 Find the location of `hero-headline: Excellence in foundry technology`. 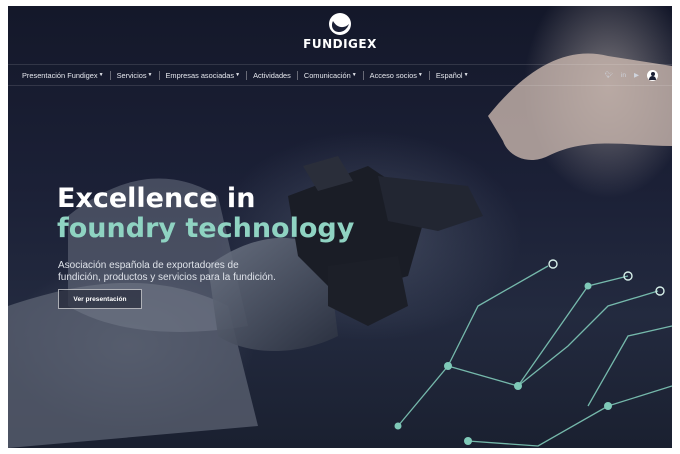

hero-headline: Excellence in foundry technology is located at coordinates (205, 214).